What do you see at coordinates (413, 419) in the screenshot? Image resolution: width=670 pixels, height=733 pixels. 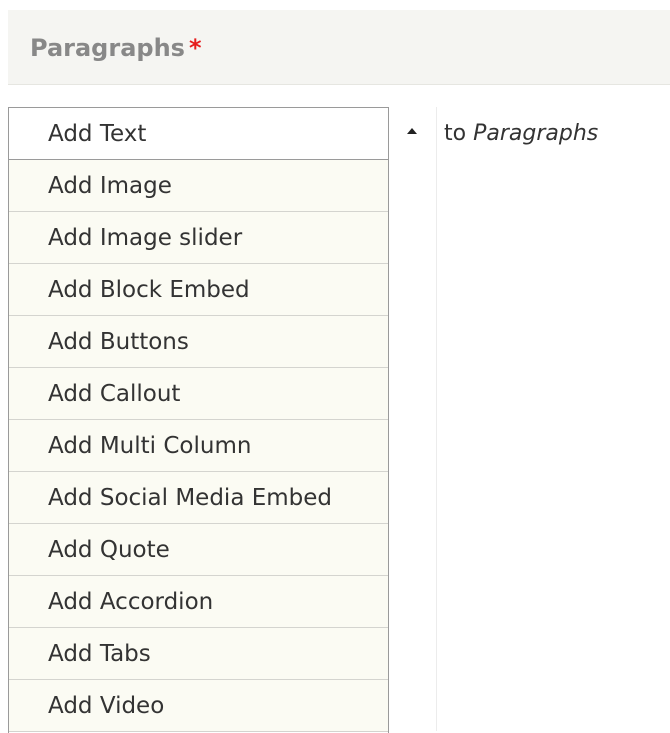 I see `dropdown-toggle` at bounding box center [413, 419].